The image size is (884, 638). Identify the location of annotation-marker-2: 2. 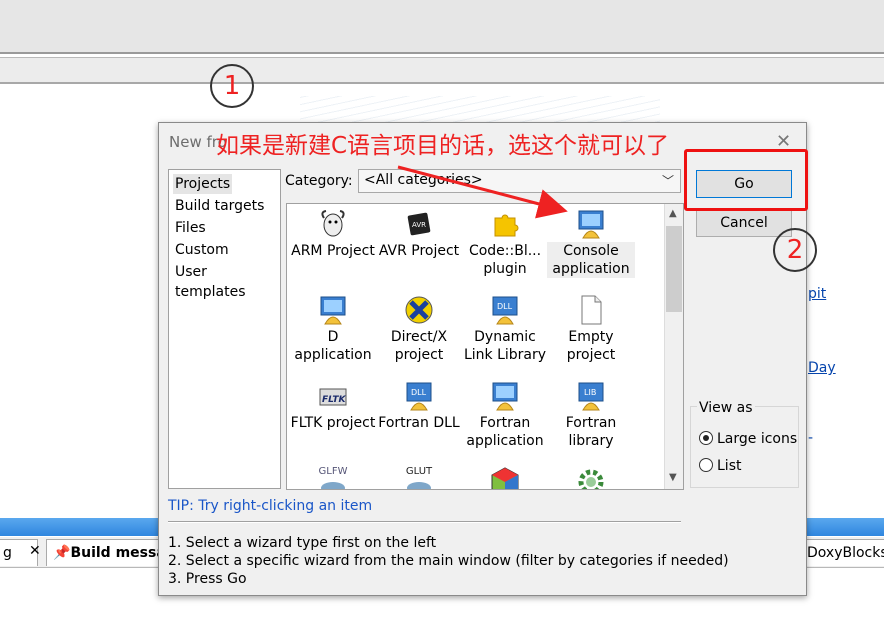
(795, 250).